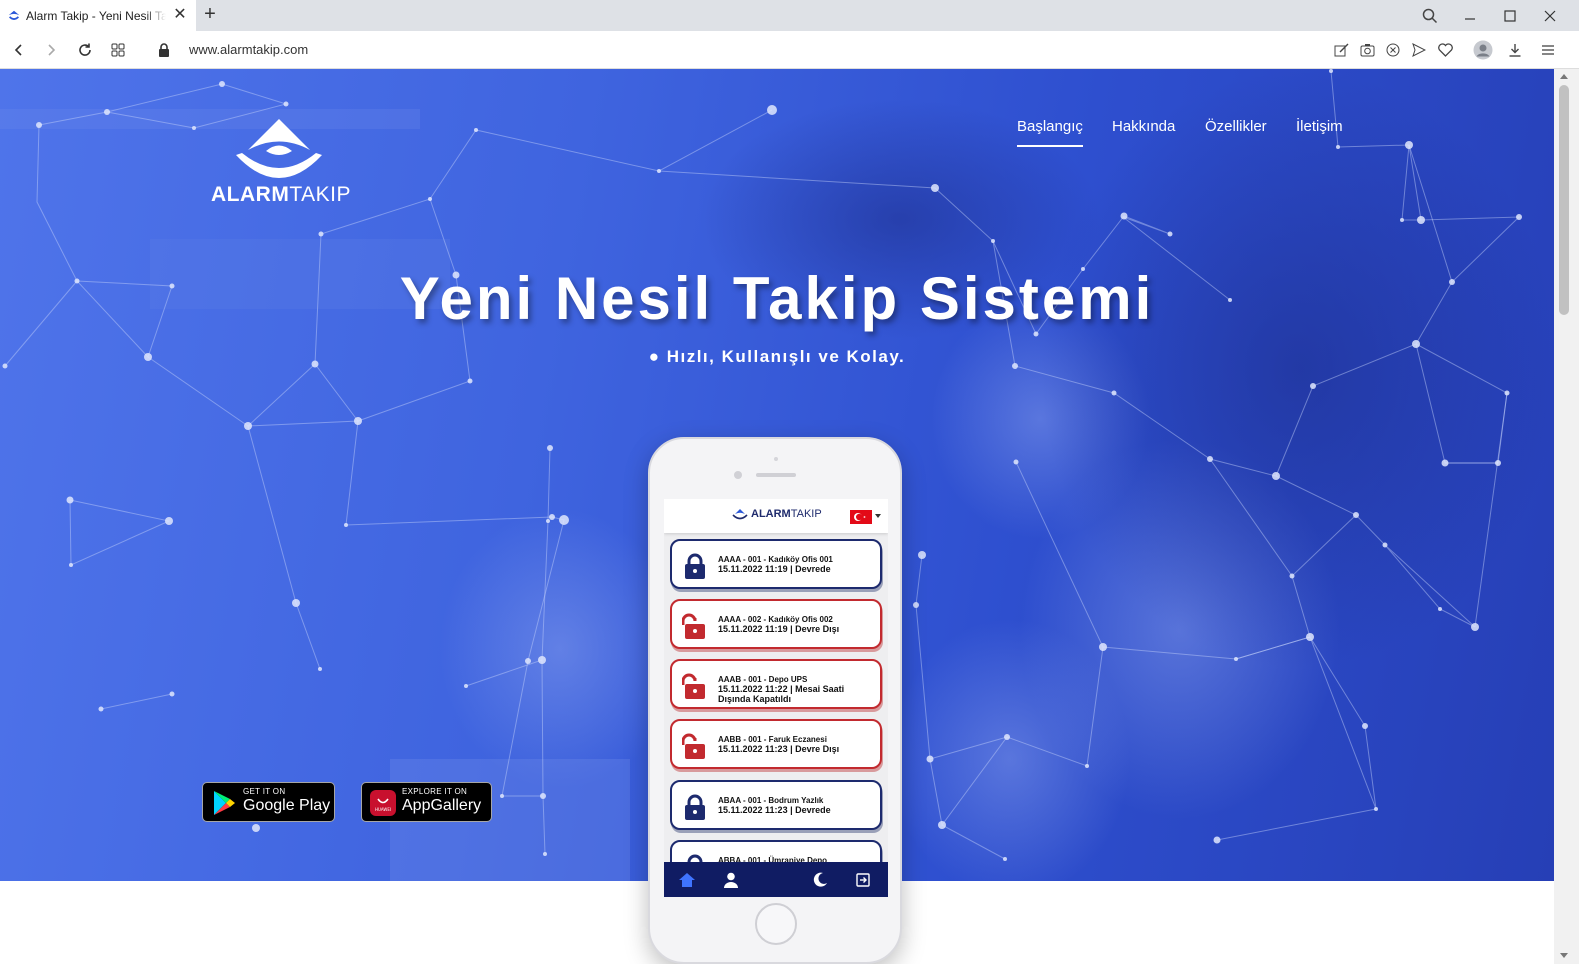 This screenshot has width=1579, height=964. Describe the element at coordinates (435, 791) in the screenshot. I see `appgallery-small: EXPLORE IT ON` at that location.